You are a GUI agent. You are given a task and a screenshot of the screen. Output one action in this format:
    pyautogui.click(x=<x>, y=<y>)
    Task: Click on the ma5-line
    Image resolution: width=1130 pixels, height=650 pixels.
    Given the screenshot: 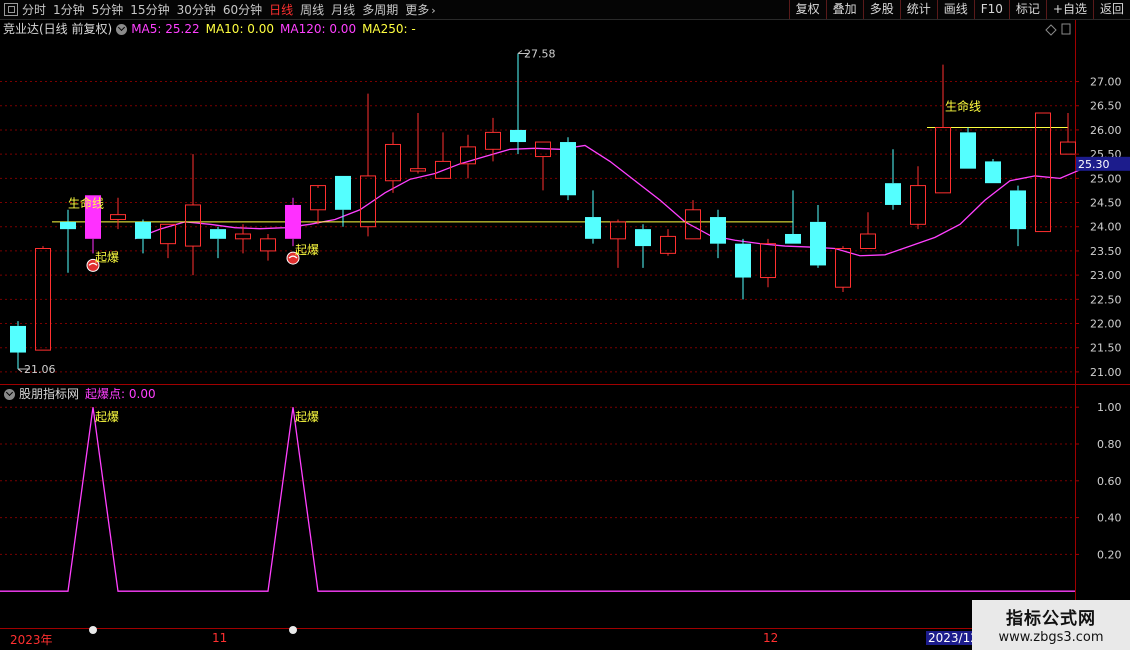 What is the action you would take?
    pyautogui.click(x=610, y=200)
    